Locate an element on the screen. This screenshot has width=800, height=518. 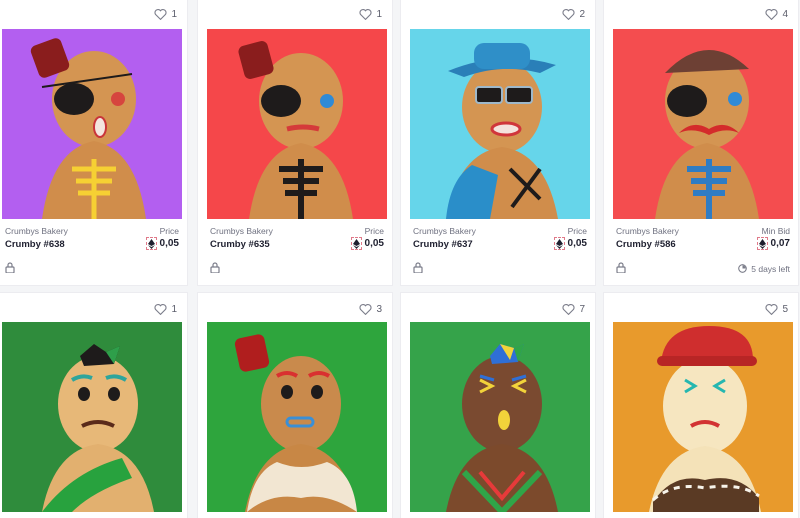
nft-card: 3 is located at coordinates (295, 405).